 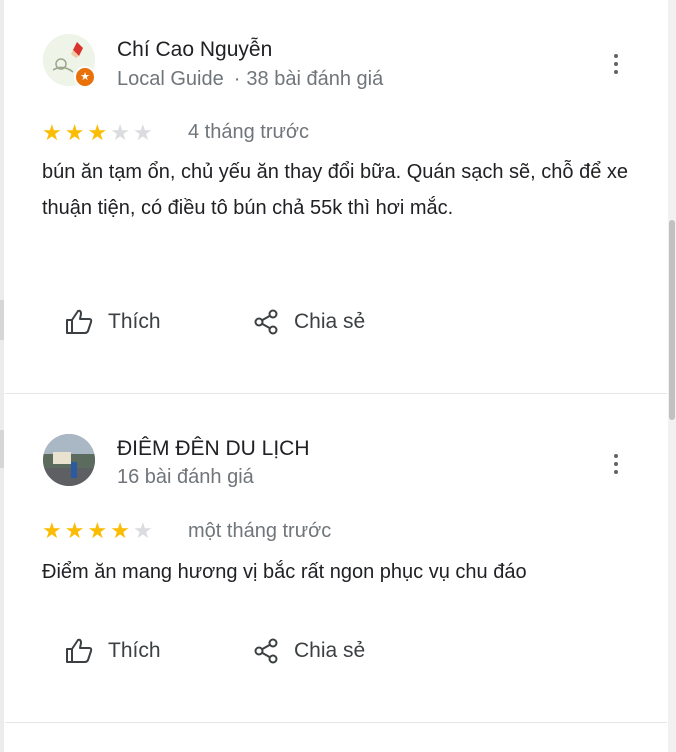 What do you see at coordinates (194, 50) in the screenshot?
I see `reviewer-name: Chí Cao Nguyễn` at bounding box center [194, 50].